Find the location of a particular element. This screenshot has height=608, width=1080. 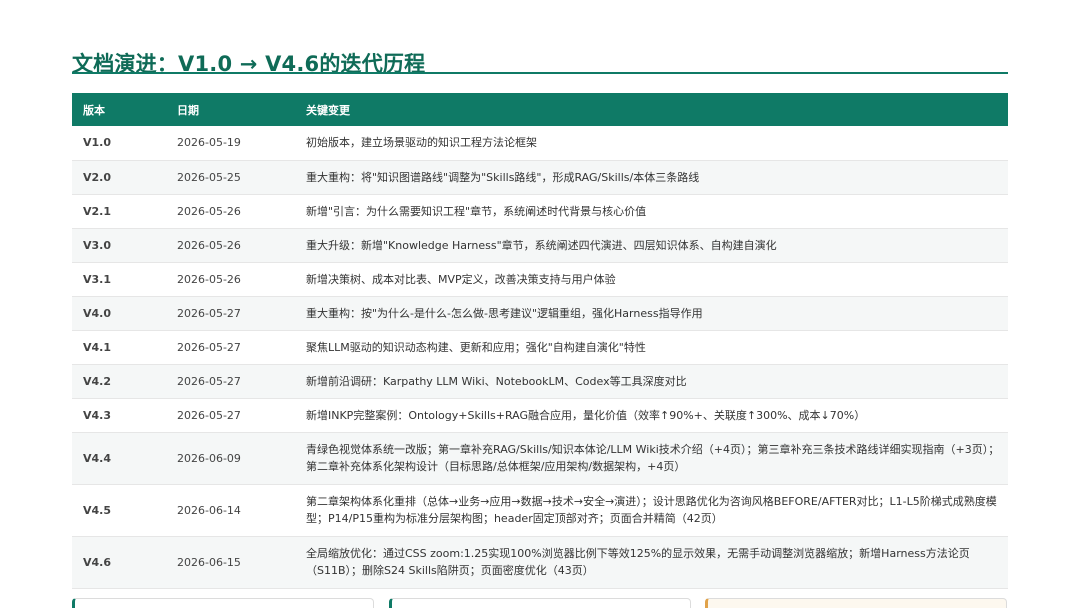

cell-version: V4.0 is located at coordinates (119, 313).